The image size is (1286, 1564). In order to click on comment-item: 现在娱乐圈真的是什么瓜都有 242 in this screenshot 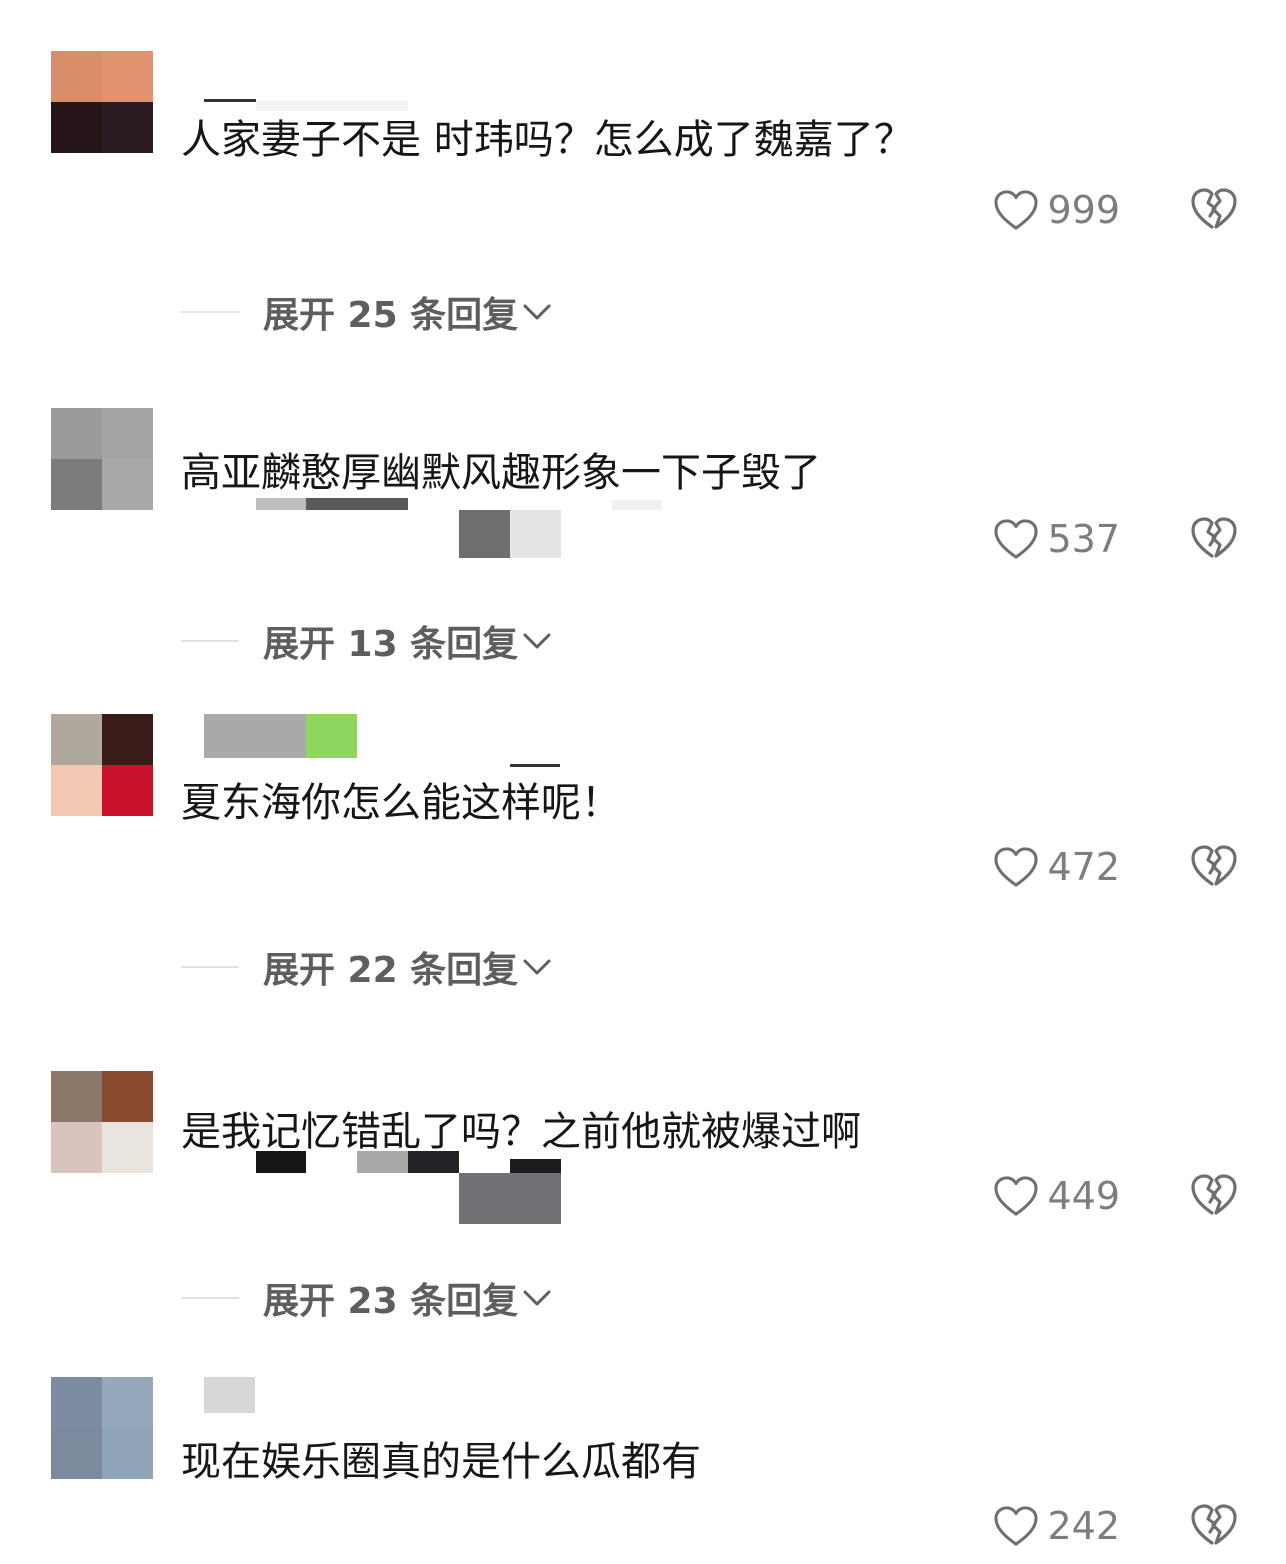, I will do `click(643, 1470)`.